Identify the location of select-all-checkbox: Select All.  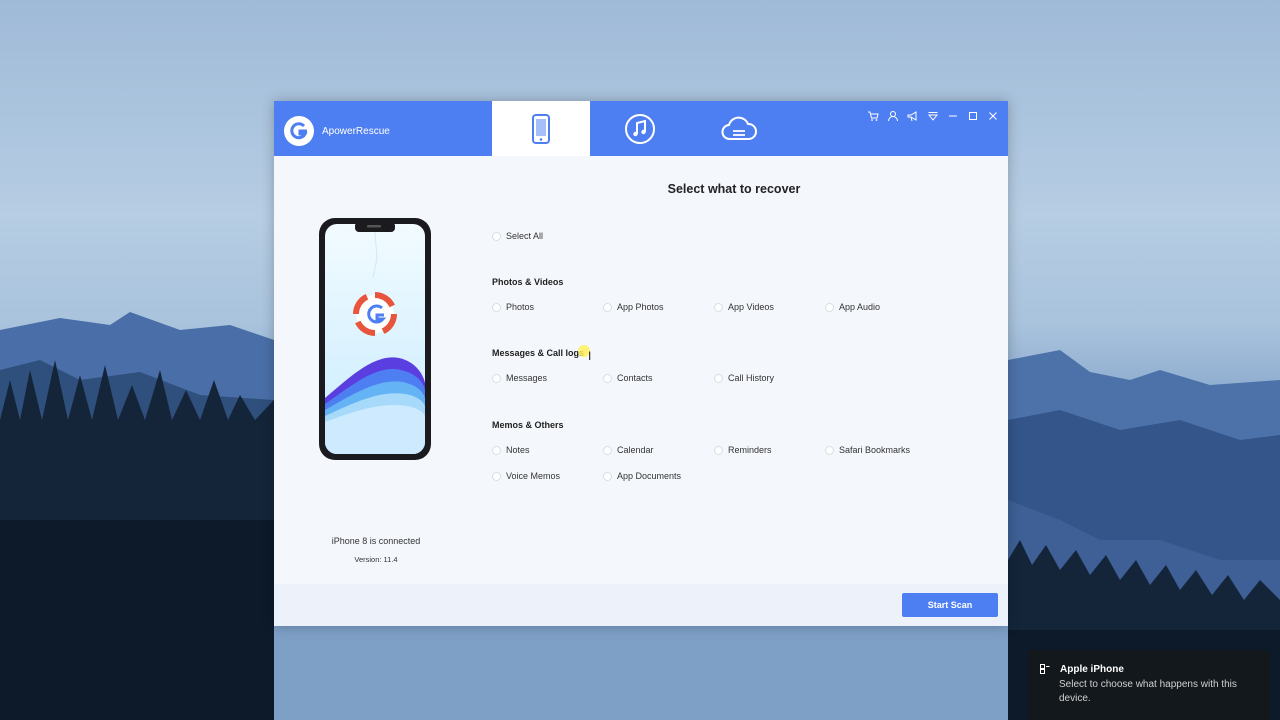
(517, 236).